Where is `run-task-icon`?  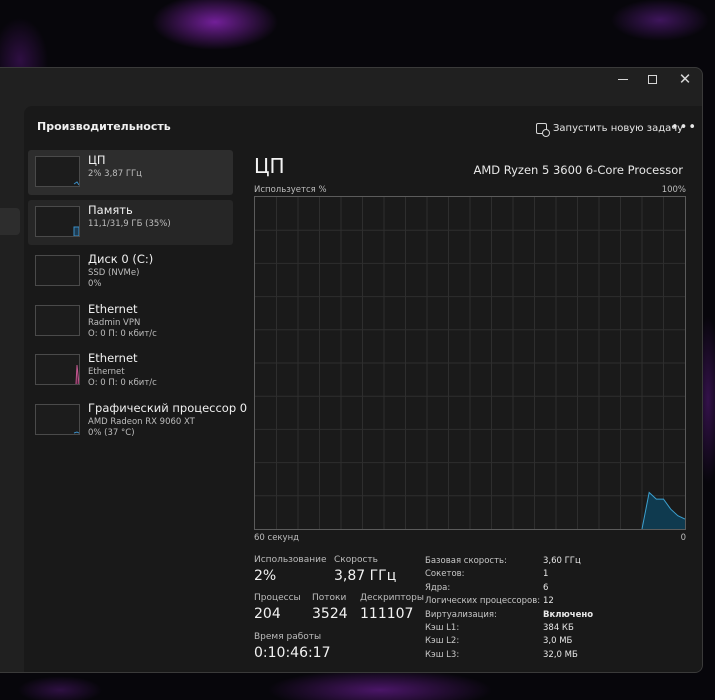
run-task-icon is located at coordinates (543, 129).